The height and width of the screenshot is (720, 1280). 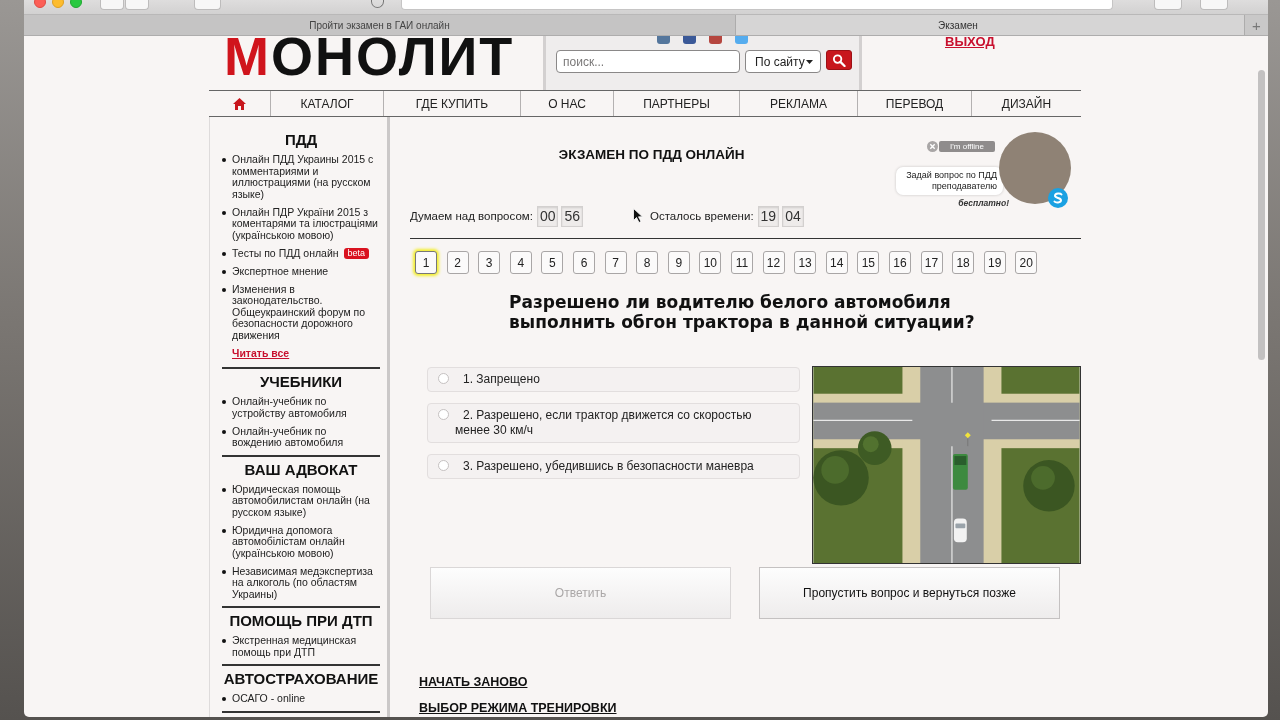 What do you see at coordinates (280, 271) in the screenshot?
I see `sidebar-link: Экспертное мнение` at bounding box center [280, 271].